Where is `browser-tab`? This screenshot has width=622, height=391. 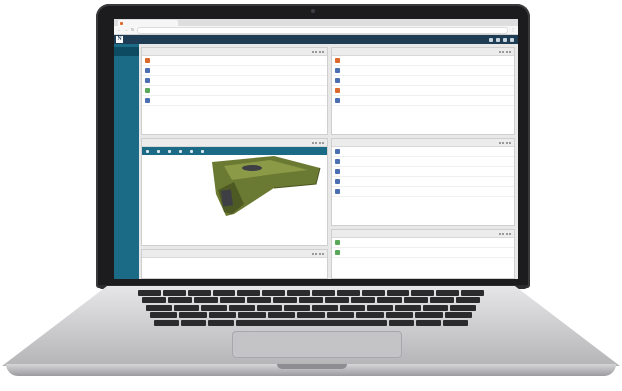
browser-tab is located at coordinates (148, 23).